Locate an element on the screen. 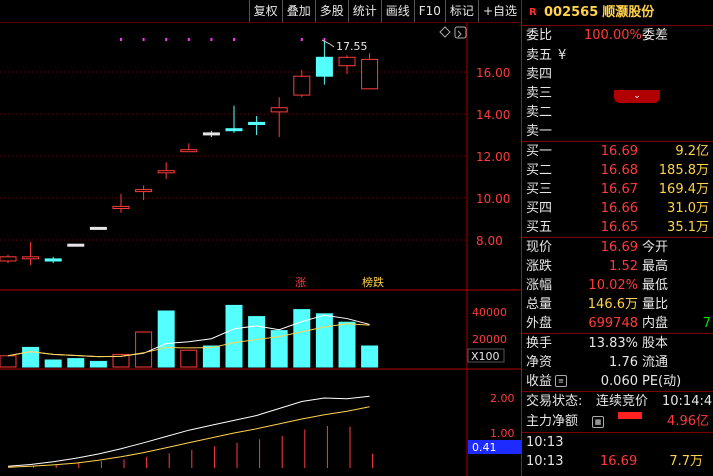  tick-row: 10:13 is located at coordinates (617, 442).